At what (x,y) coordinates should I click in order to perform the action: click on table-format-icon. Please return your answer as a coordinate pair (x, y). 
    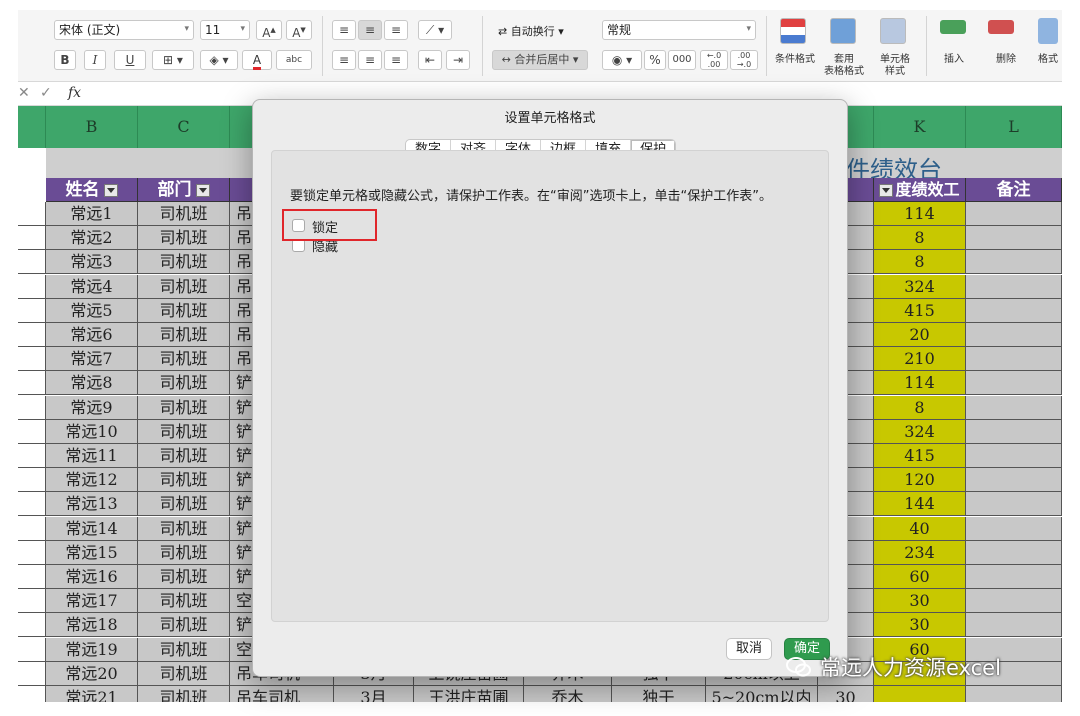
    Looking at the image, I should click on (843, 31).